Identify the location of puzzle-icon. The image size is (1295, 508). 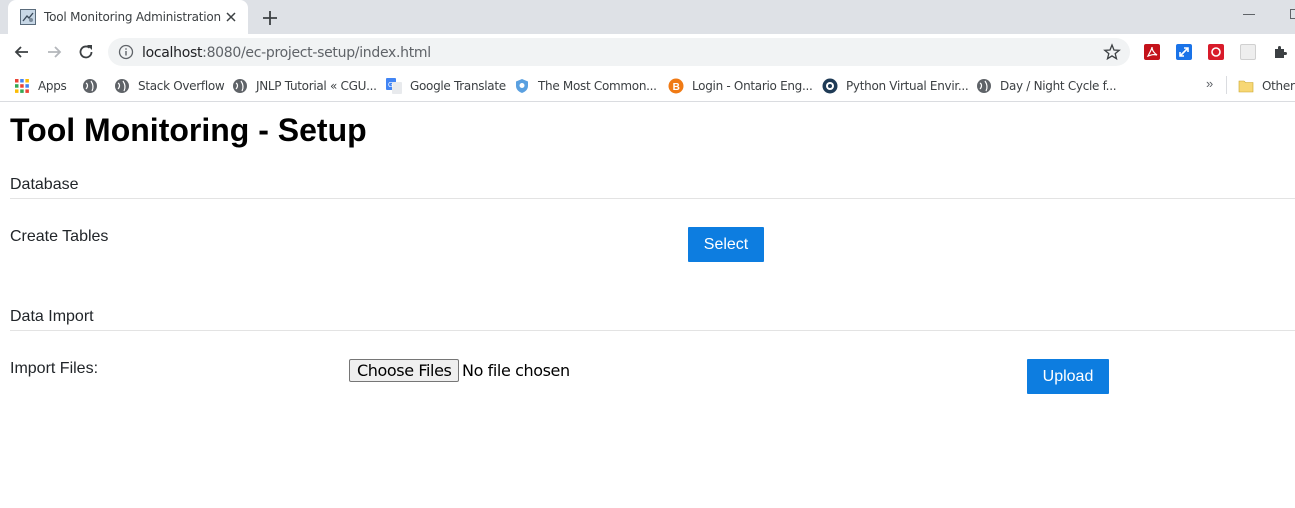
(1280, 52).